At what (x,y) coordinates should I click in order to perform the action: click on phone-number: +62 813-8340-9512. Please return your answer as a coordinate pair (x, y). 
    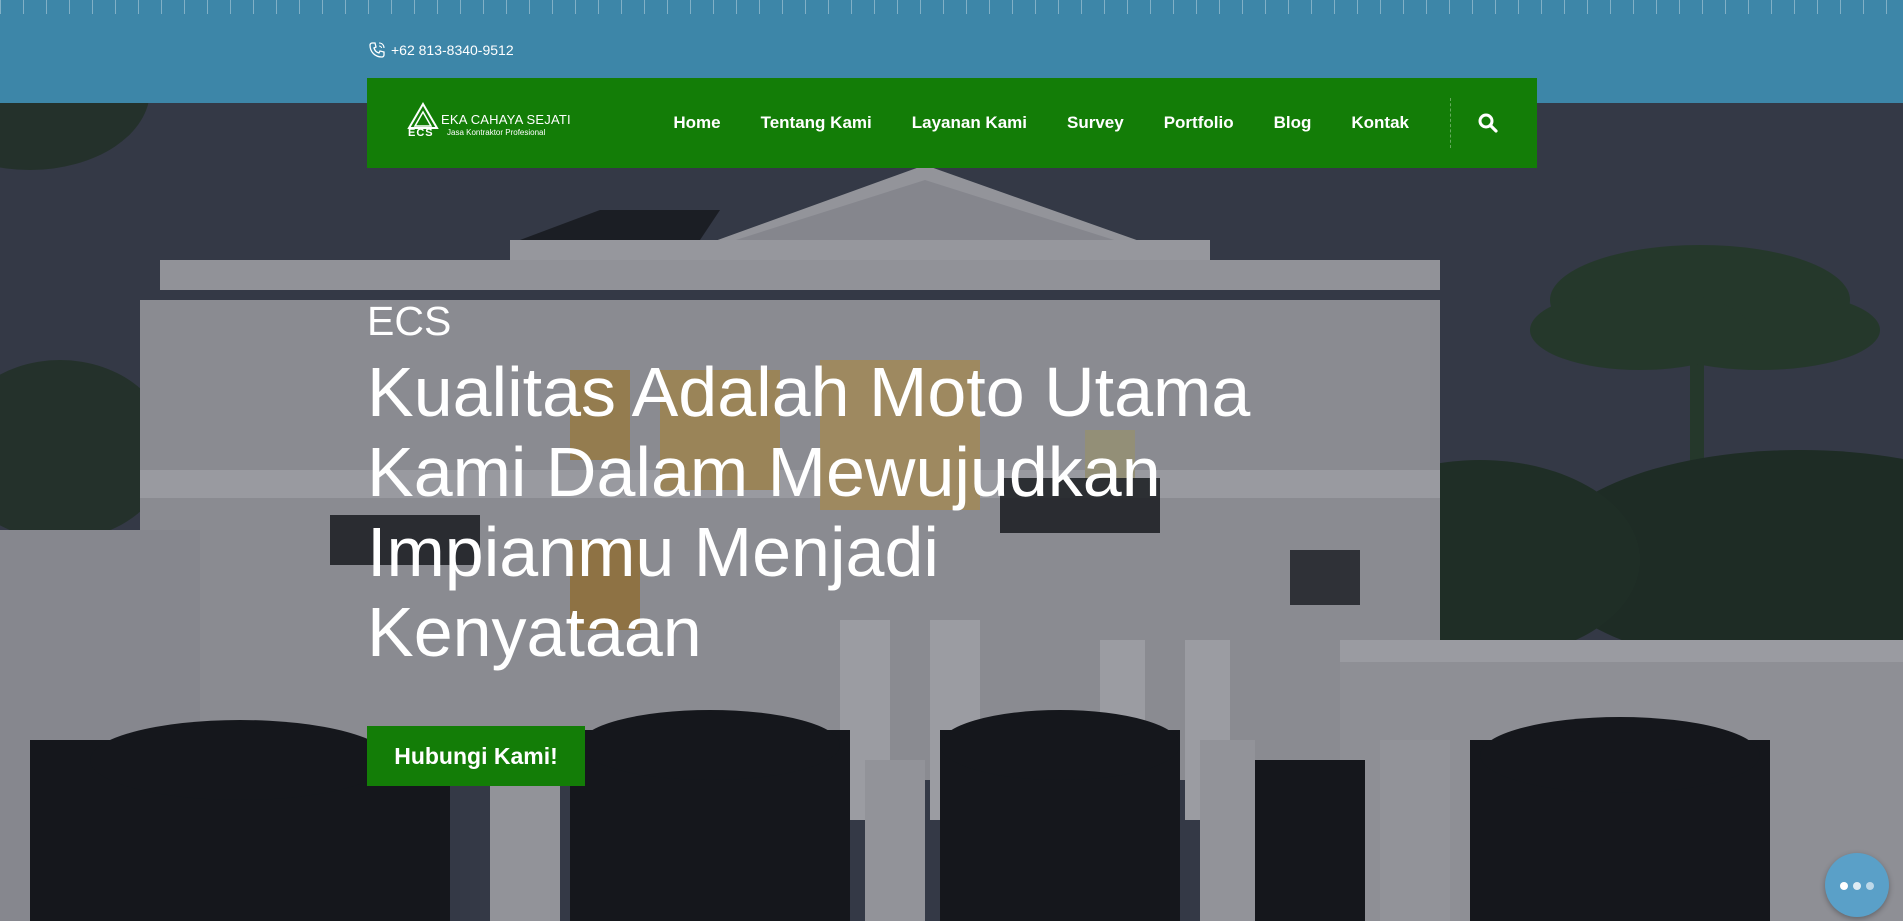
    Looking at the image, I should click on (452, 50).